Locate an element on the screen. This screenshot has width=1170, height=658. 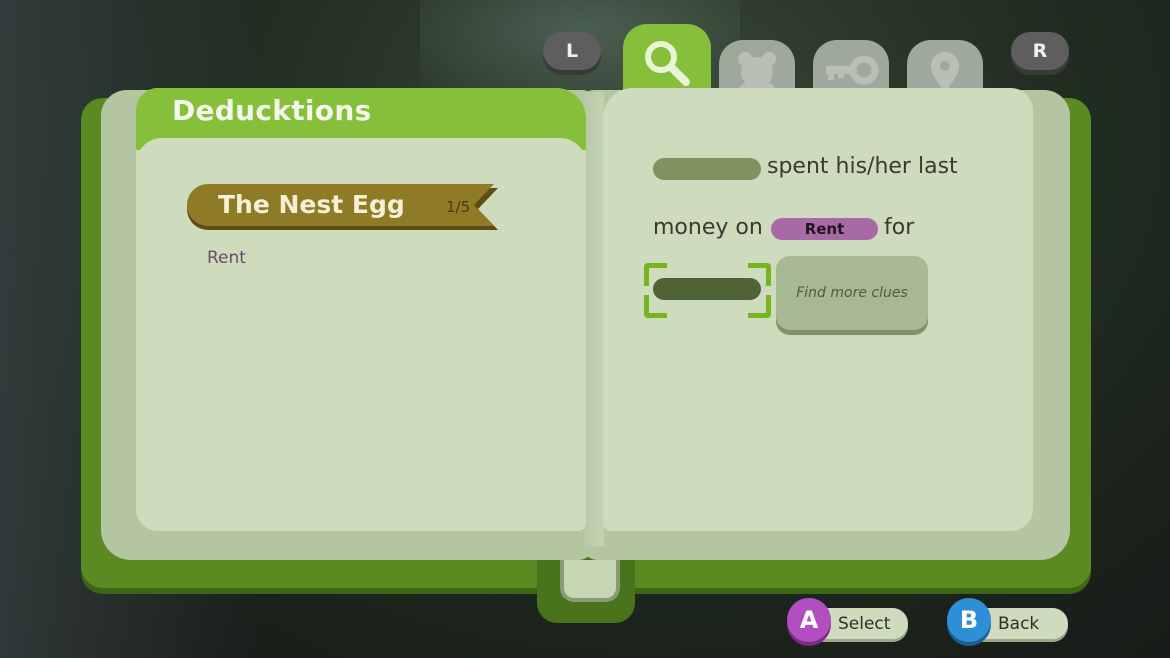
case-ribbon: The Nest Egg 1/5 is located at coordinates (346, 207).